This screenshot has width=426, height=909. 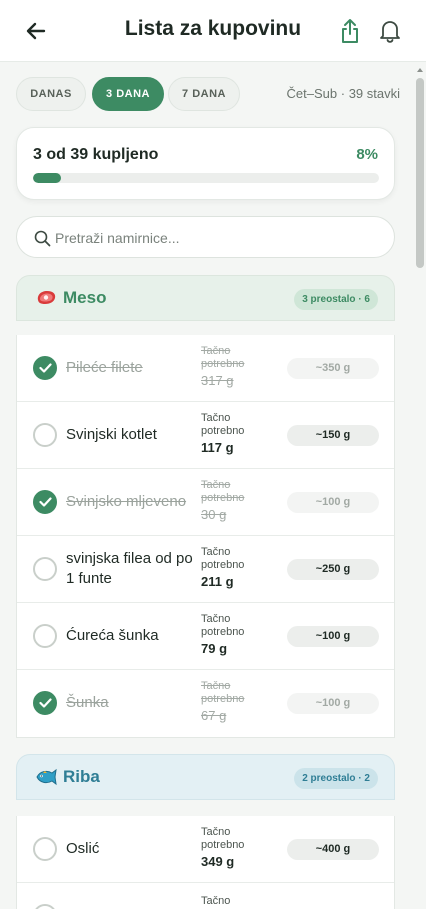 What do you see at coordinates (47, 178) in the screenshot?
I see `progress-bar-fill` at bounding box center [47, 178].